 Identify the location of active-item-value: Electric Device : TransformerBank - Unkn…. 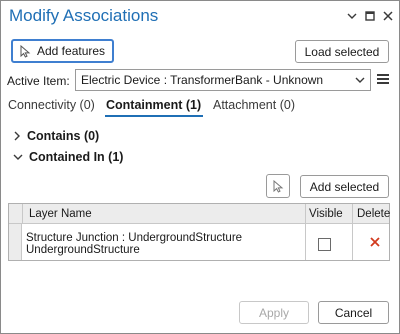
(202, 80).